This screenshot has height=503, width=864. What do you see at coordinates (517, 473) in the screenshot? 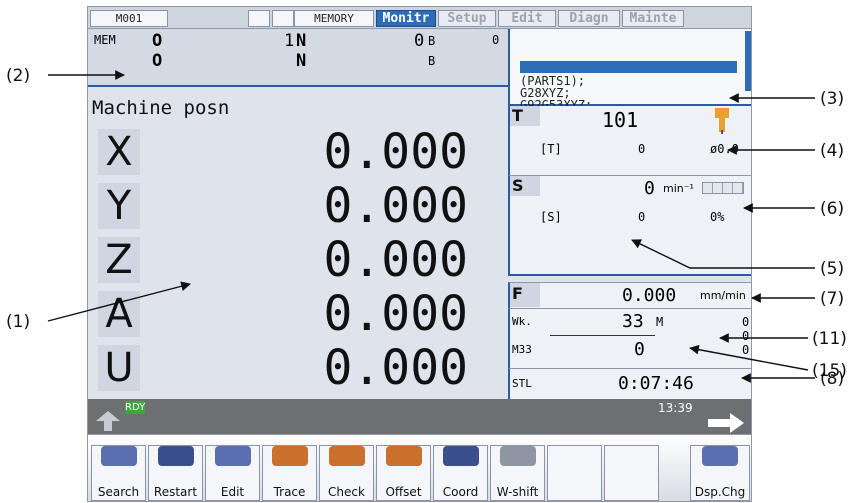
I see `w-shift-key: W-shift` at bounding box center [517, 473].